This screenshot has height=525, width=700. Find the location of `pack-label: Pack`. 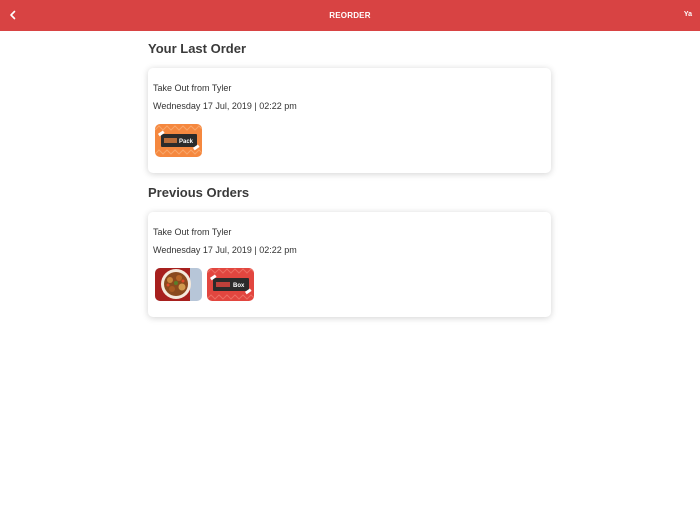

pack-label: Pack is located at coordinates (186, 142).